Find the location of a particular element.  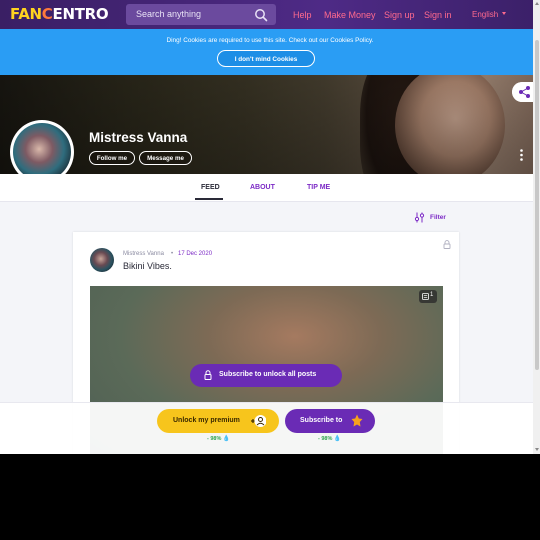

nav-help: Help is located at coordinates (302, 15).